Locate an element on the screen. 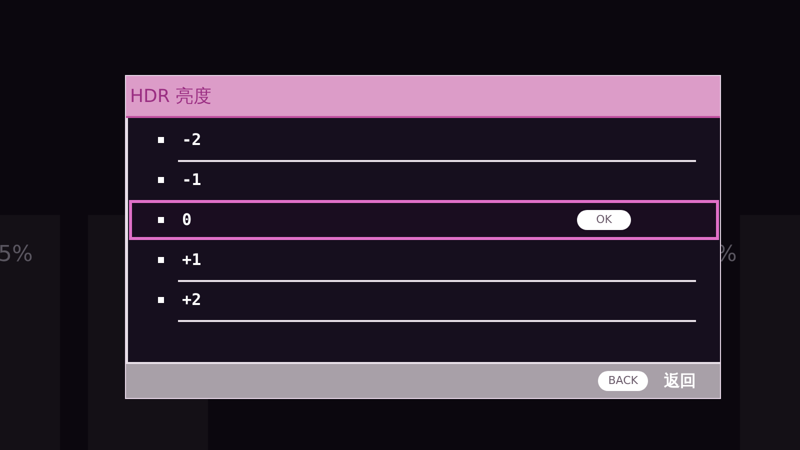 Image resolution: width=800 pixels, height=450 pixels. option-label: +1 is located at coordinates (192, 260).